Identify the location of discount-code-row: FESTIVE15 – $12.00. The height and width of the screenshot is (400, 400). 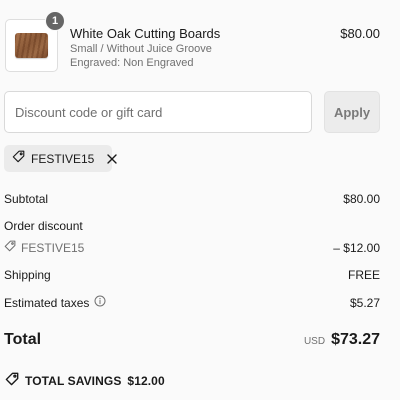
(192, 247).